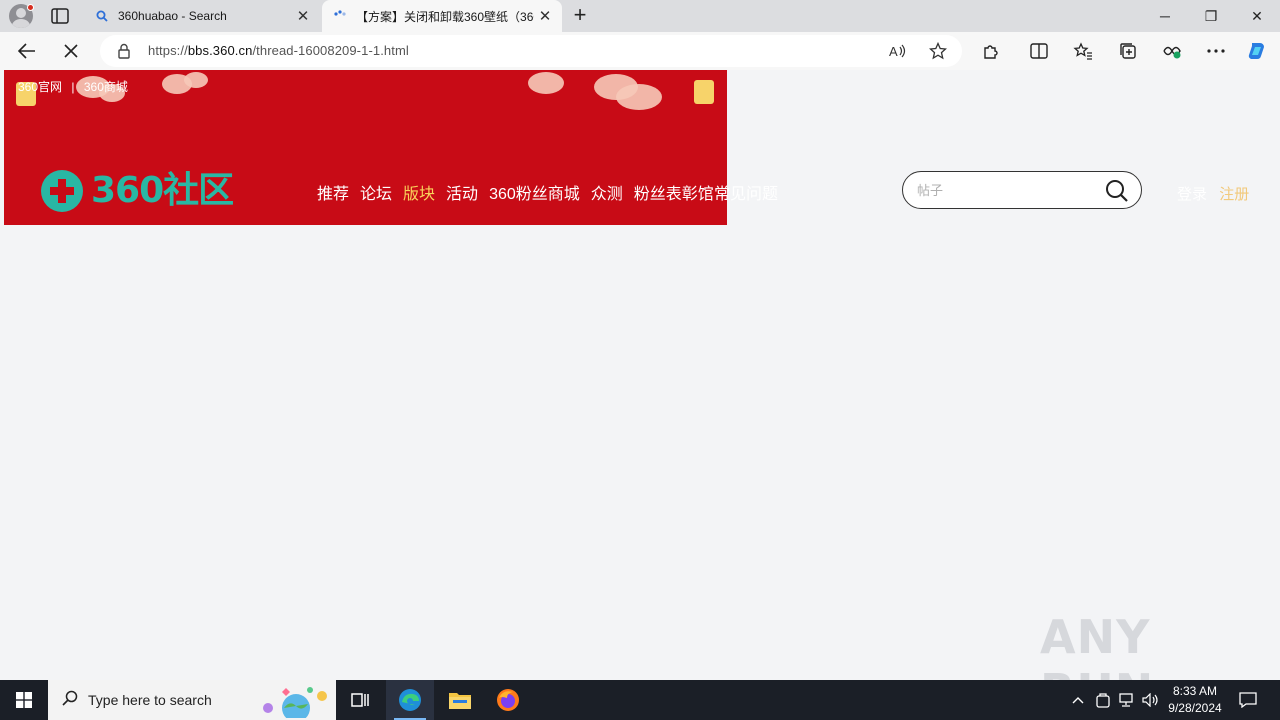 Image resolution: width=1280 pixels, height=720 pixels. I want to click on clock-date: 9/28/2024, so click(1195, 708).